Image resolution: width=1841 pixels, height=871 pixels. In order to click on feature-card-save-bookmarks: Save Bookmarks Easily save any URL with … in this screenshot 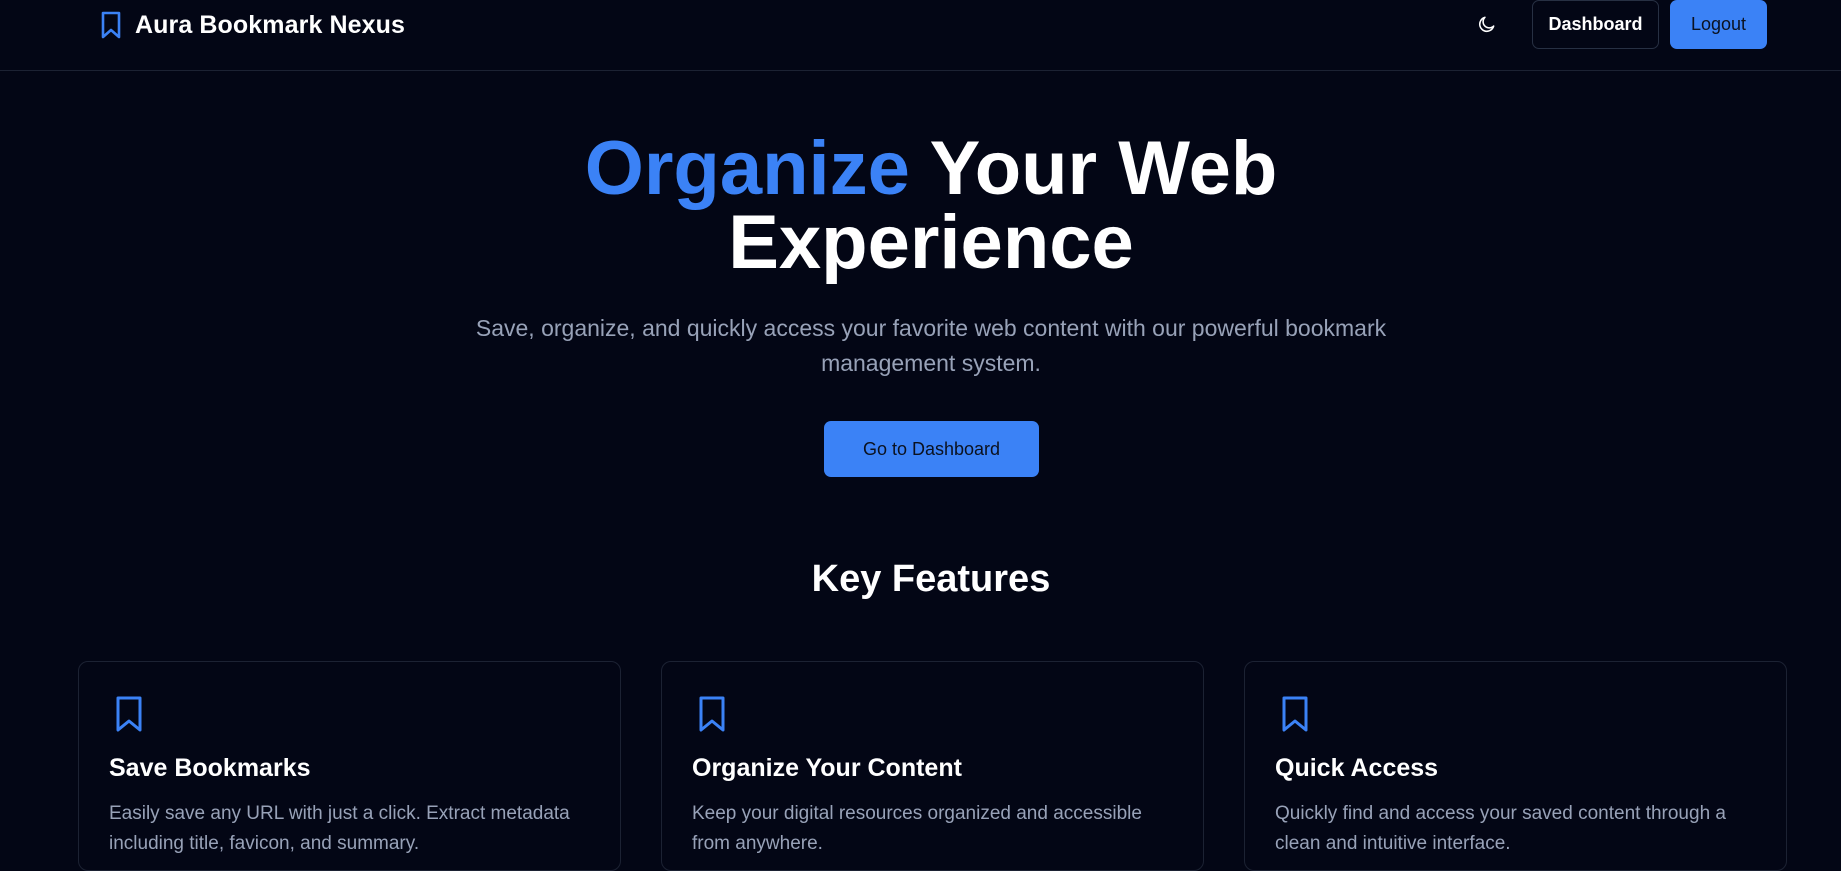, I will do `click(349, 766)`.